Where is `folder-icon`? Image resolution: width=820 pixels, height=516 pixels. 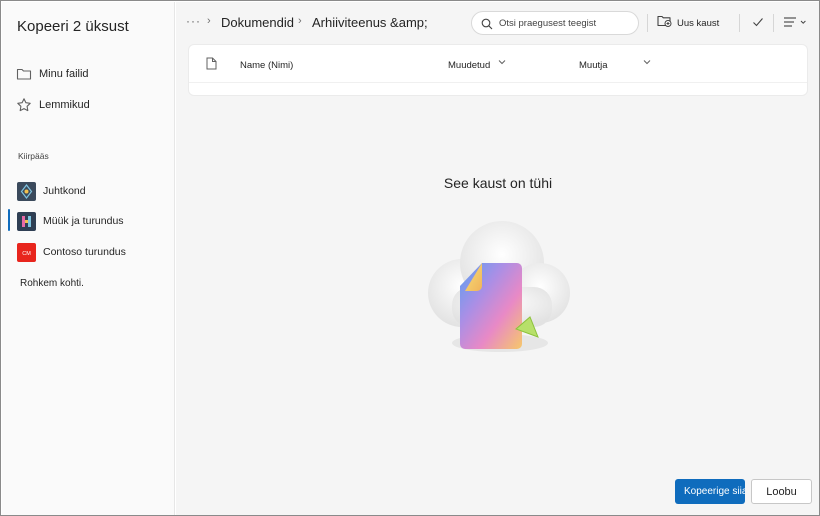 folder-icon is located at coordinates (24, 74).